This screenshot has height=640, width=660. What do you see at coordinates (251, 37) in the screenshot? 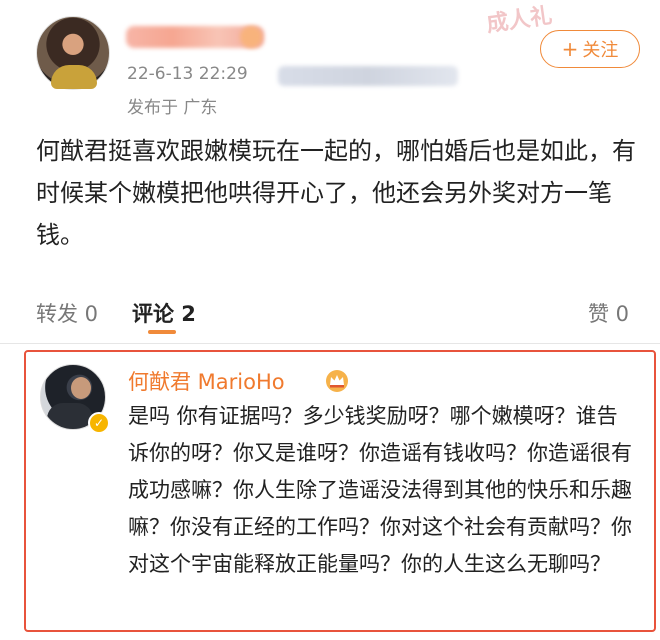
I see `poster-badge-blurred` at bounding box center [251, 37].